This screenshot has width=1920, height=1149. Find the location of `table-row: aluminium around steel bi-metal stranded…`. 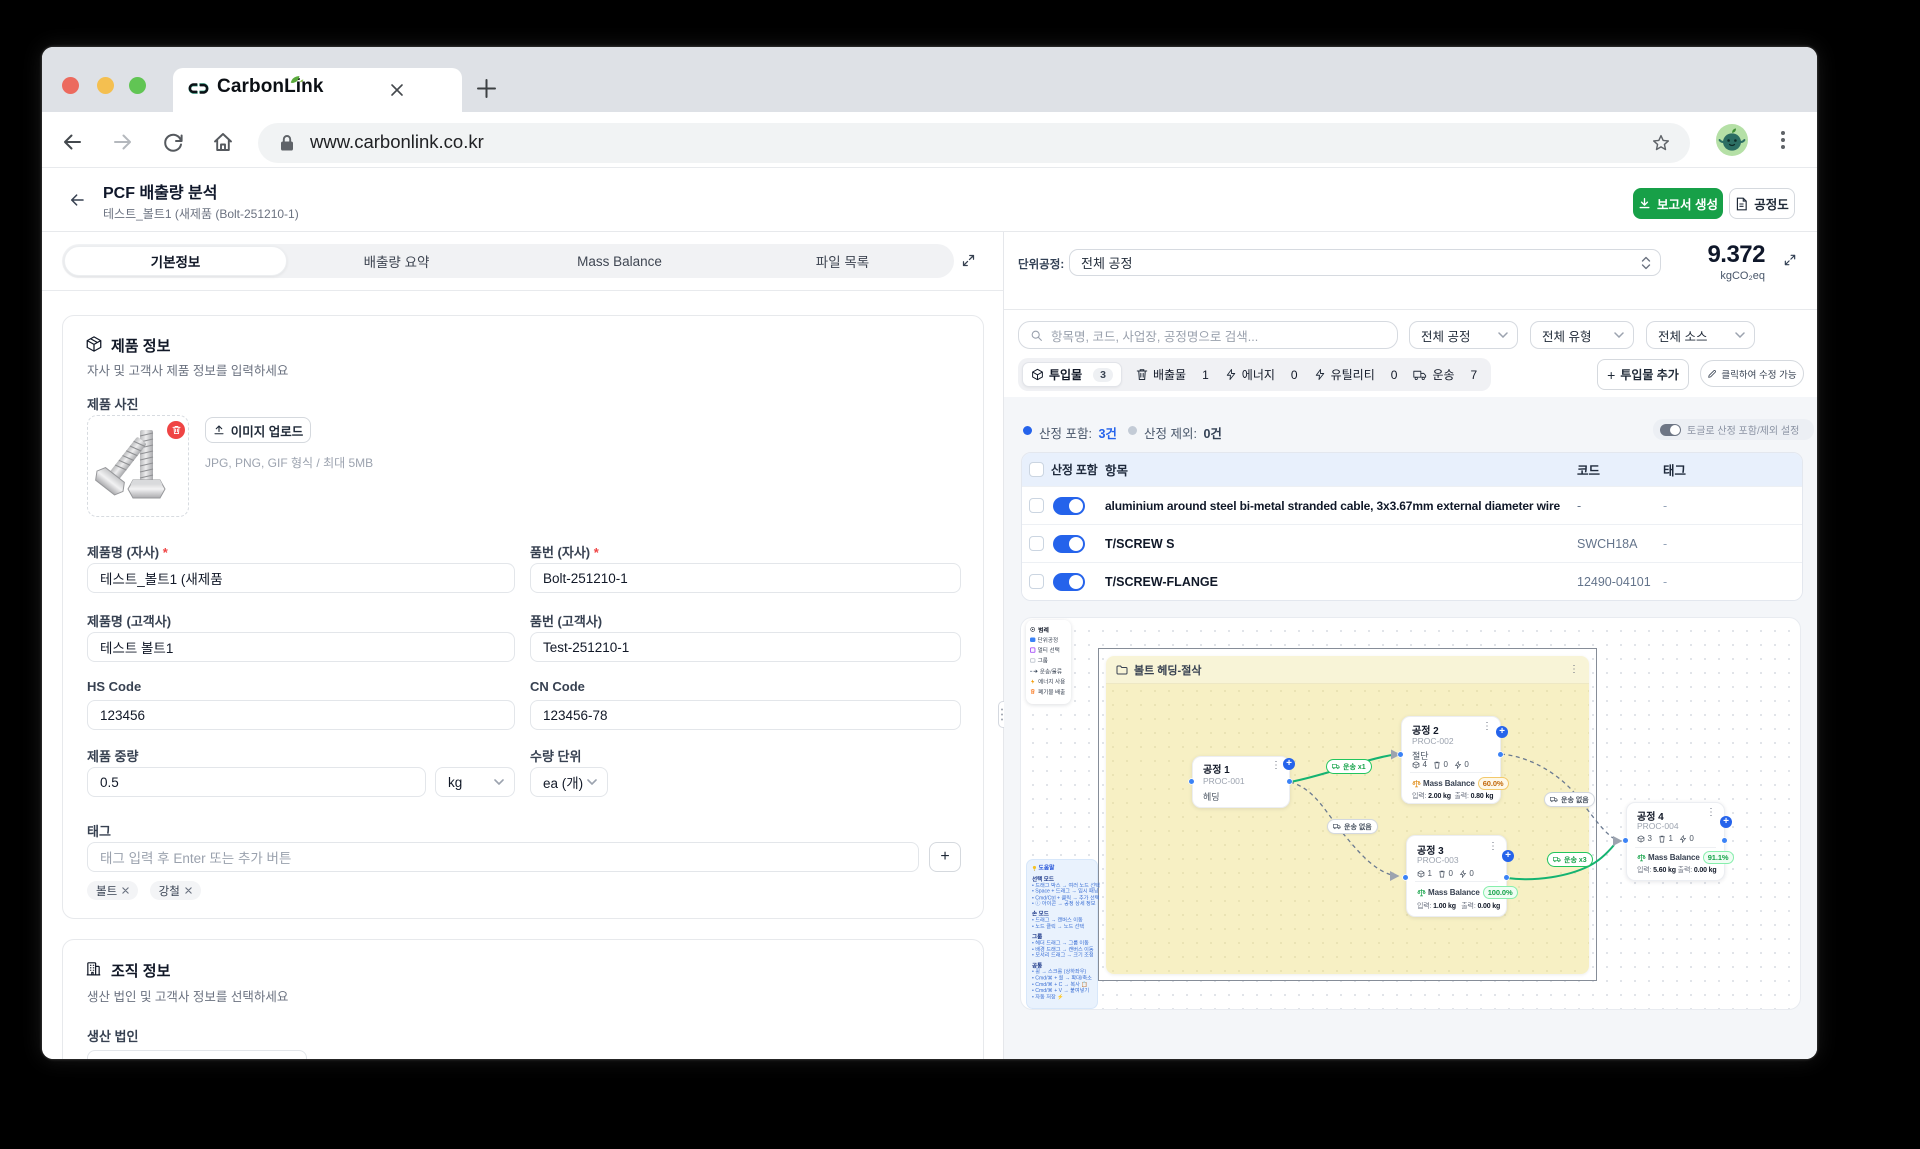

table-row: aluminium around steel bi-metal stranded… is located at coordinates (1412, 505).